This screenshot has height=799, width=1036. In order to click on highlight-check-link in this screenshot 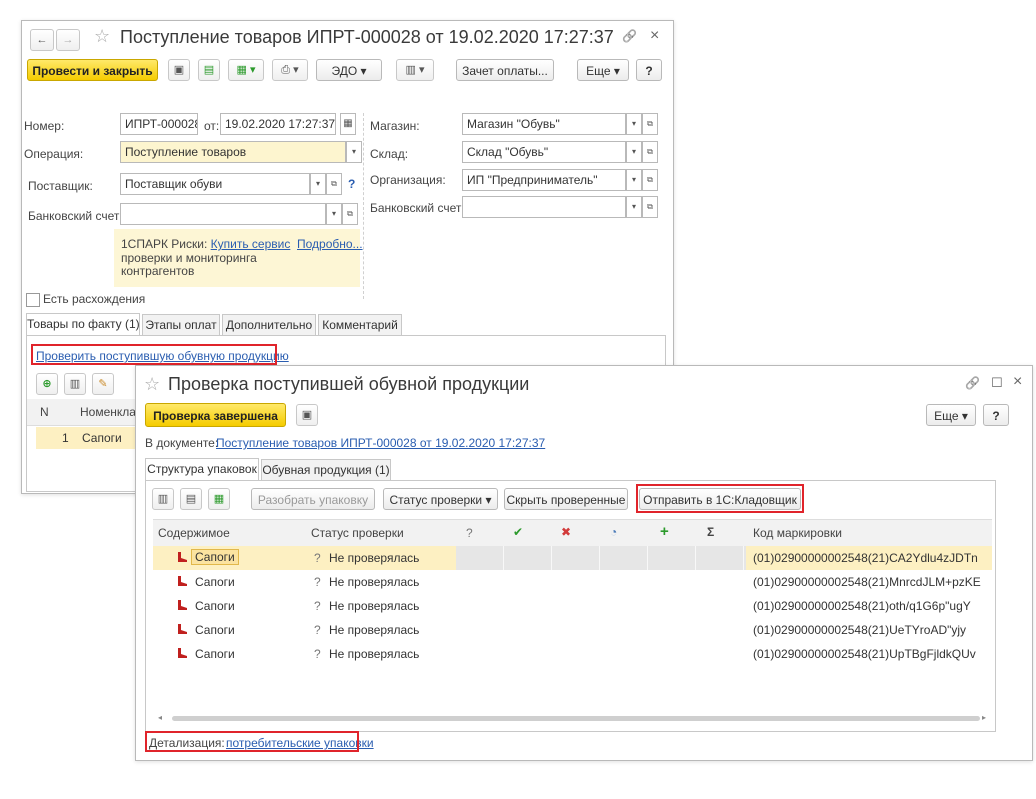, I will do `click(154, 354)`.